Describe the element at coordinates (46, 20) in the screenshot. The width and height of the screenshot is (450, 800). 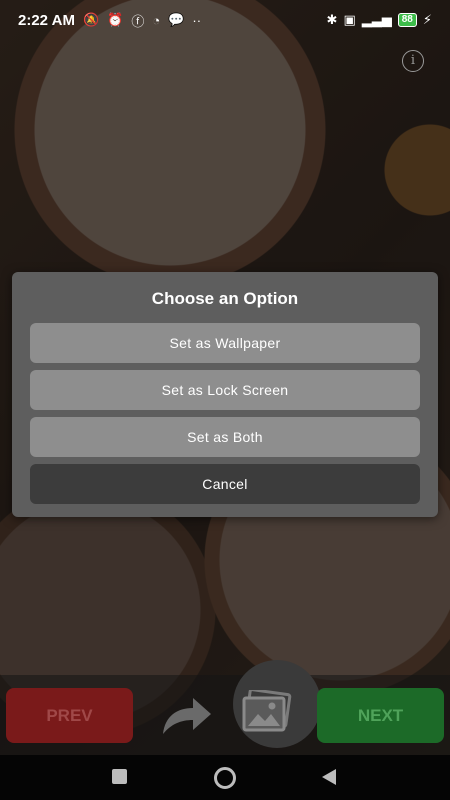
I see `status-time: 2:22 AM` at that location.